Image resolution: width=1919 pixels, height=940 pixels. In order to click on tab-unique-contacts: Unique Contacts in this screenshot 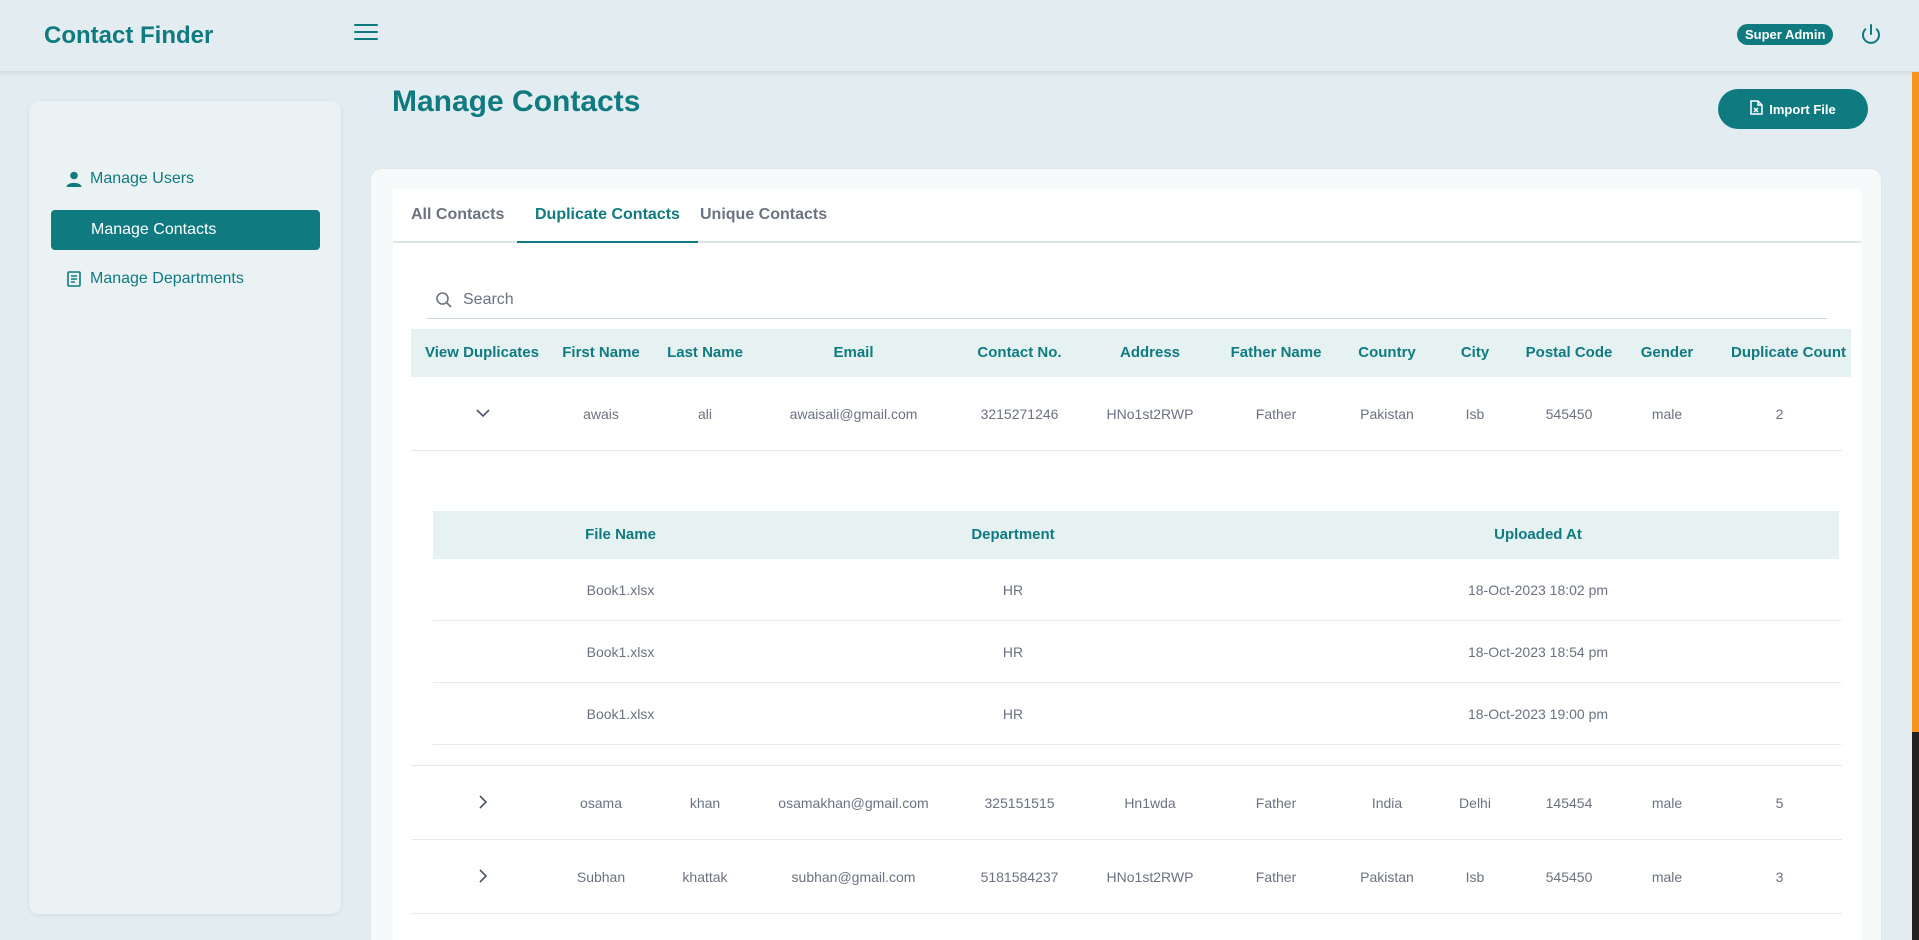, I will do `click(763, 216)`.